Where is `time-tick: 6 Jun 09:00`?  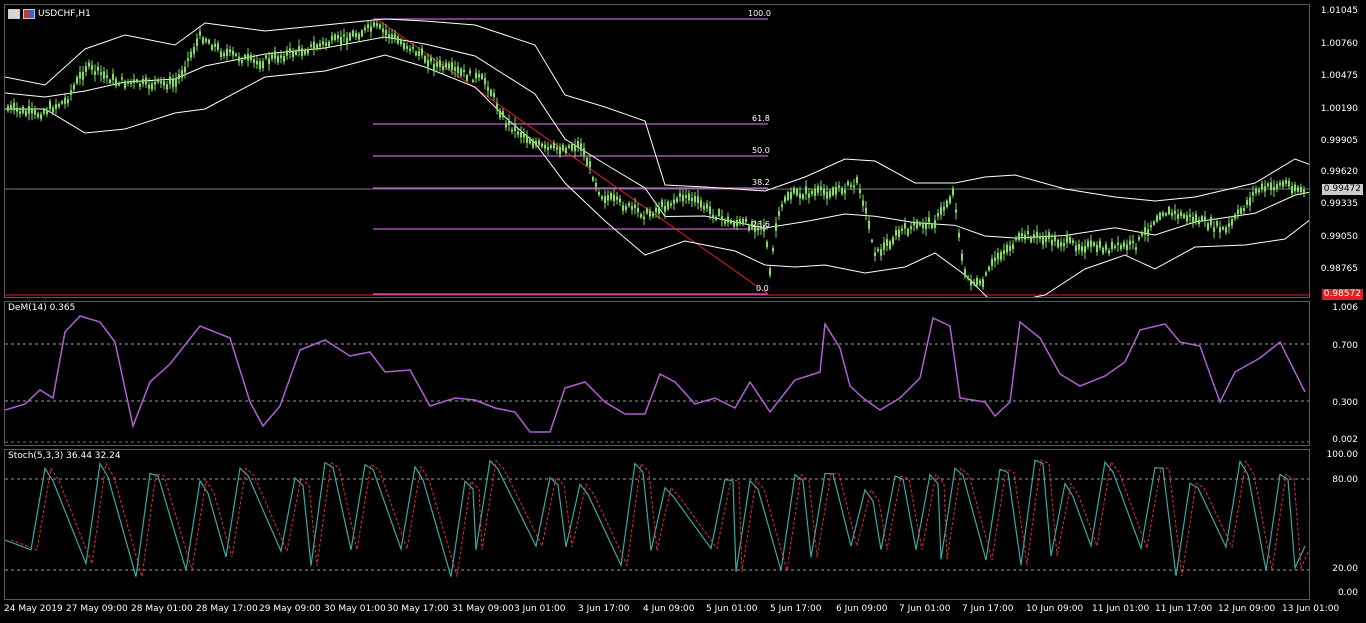 time-tick: 6 Jun 09:00 is located at coordinates (862, 609).